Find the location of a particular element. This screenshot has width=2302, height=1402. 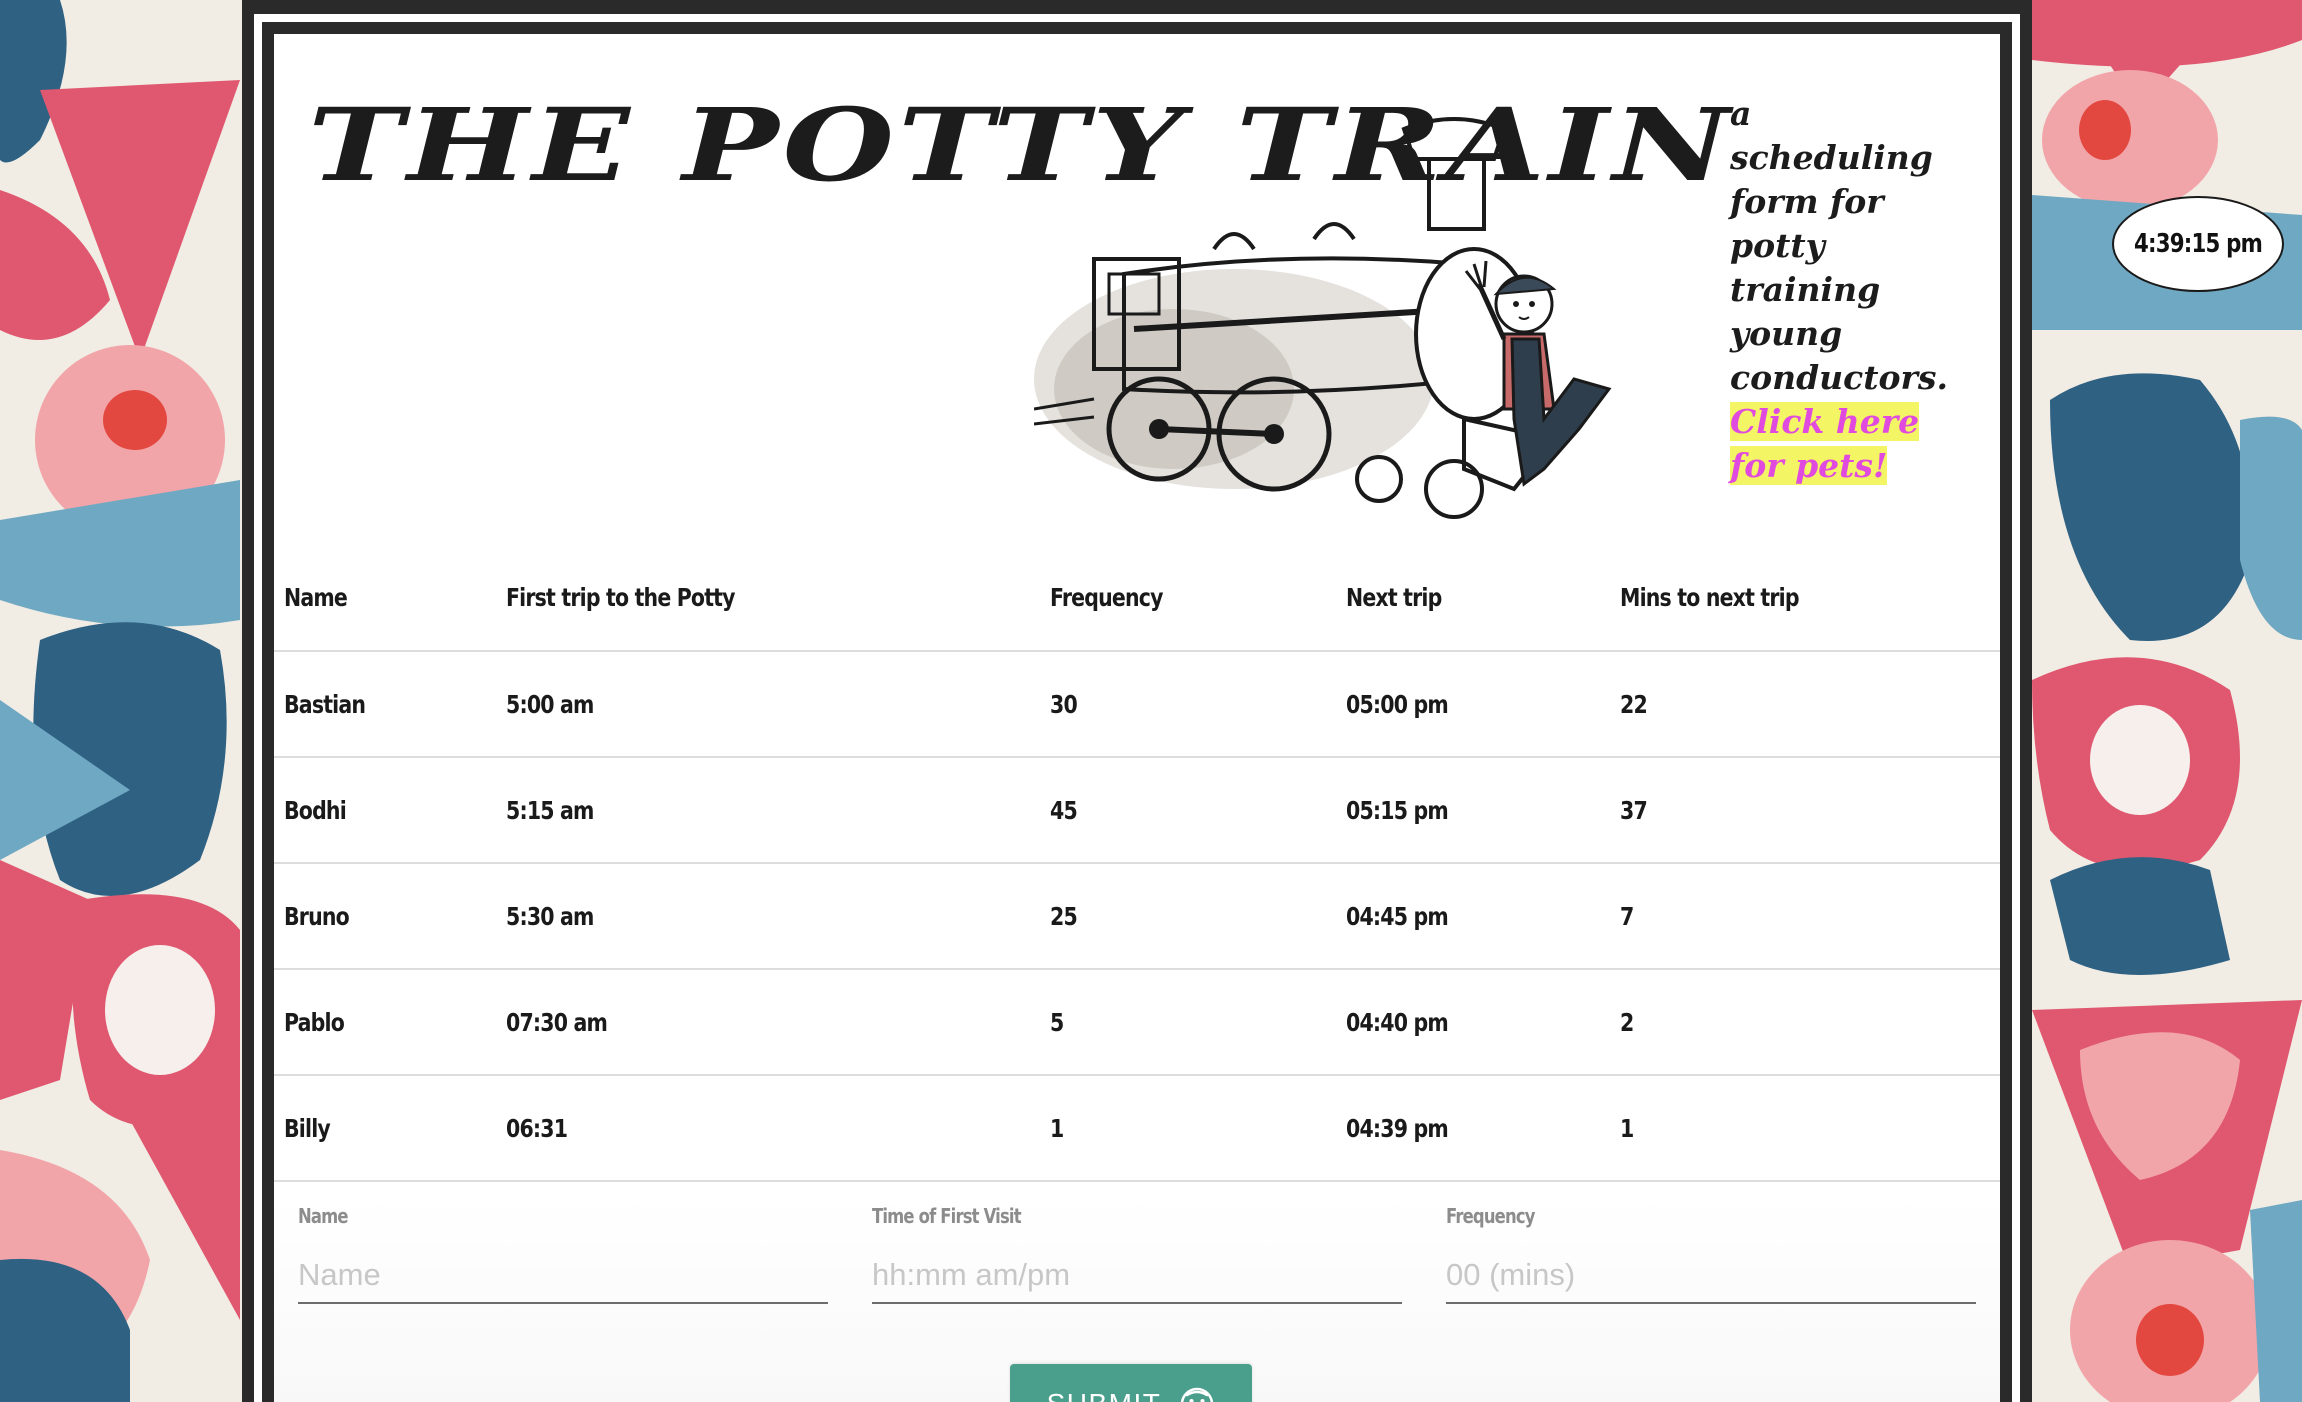

cell-frequency: 25 is located at coordinates (1188, 916).